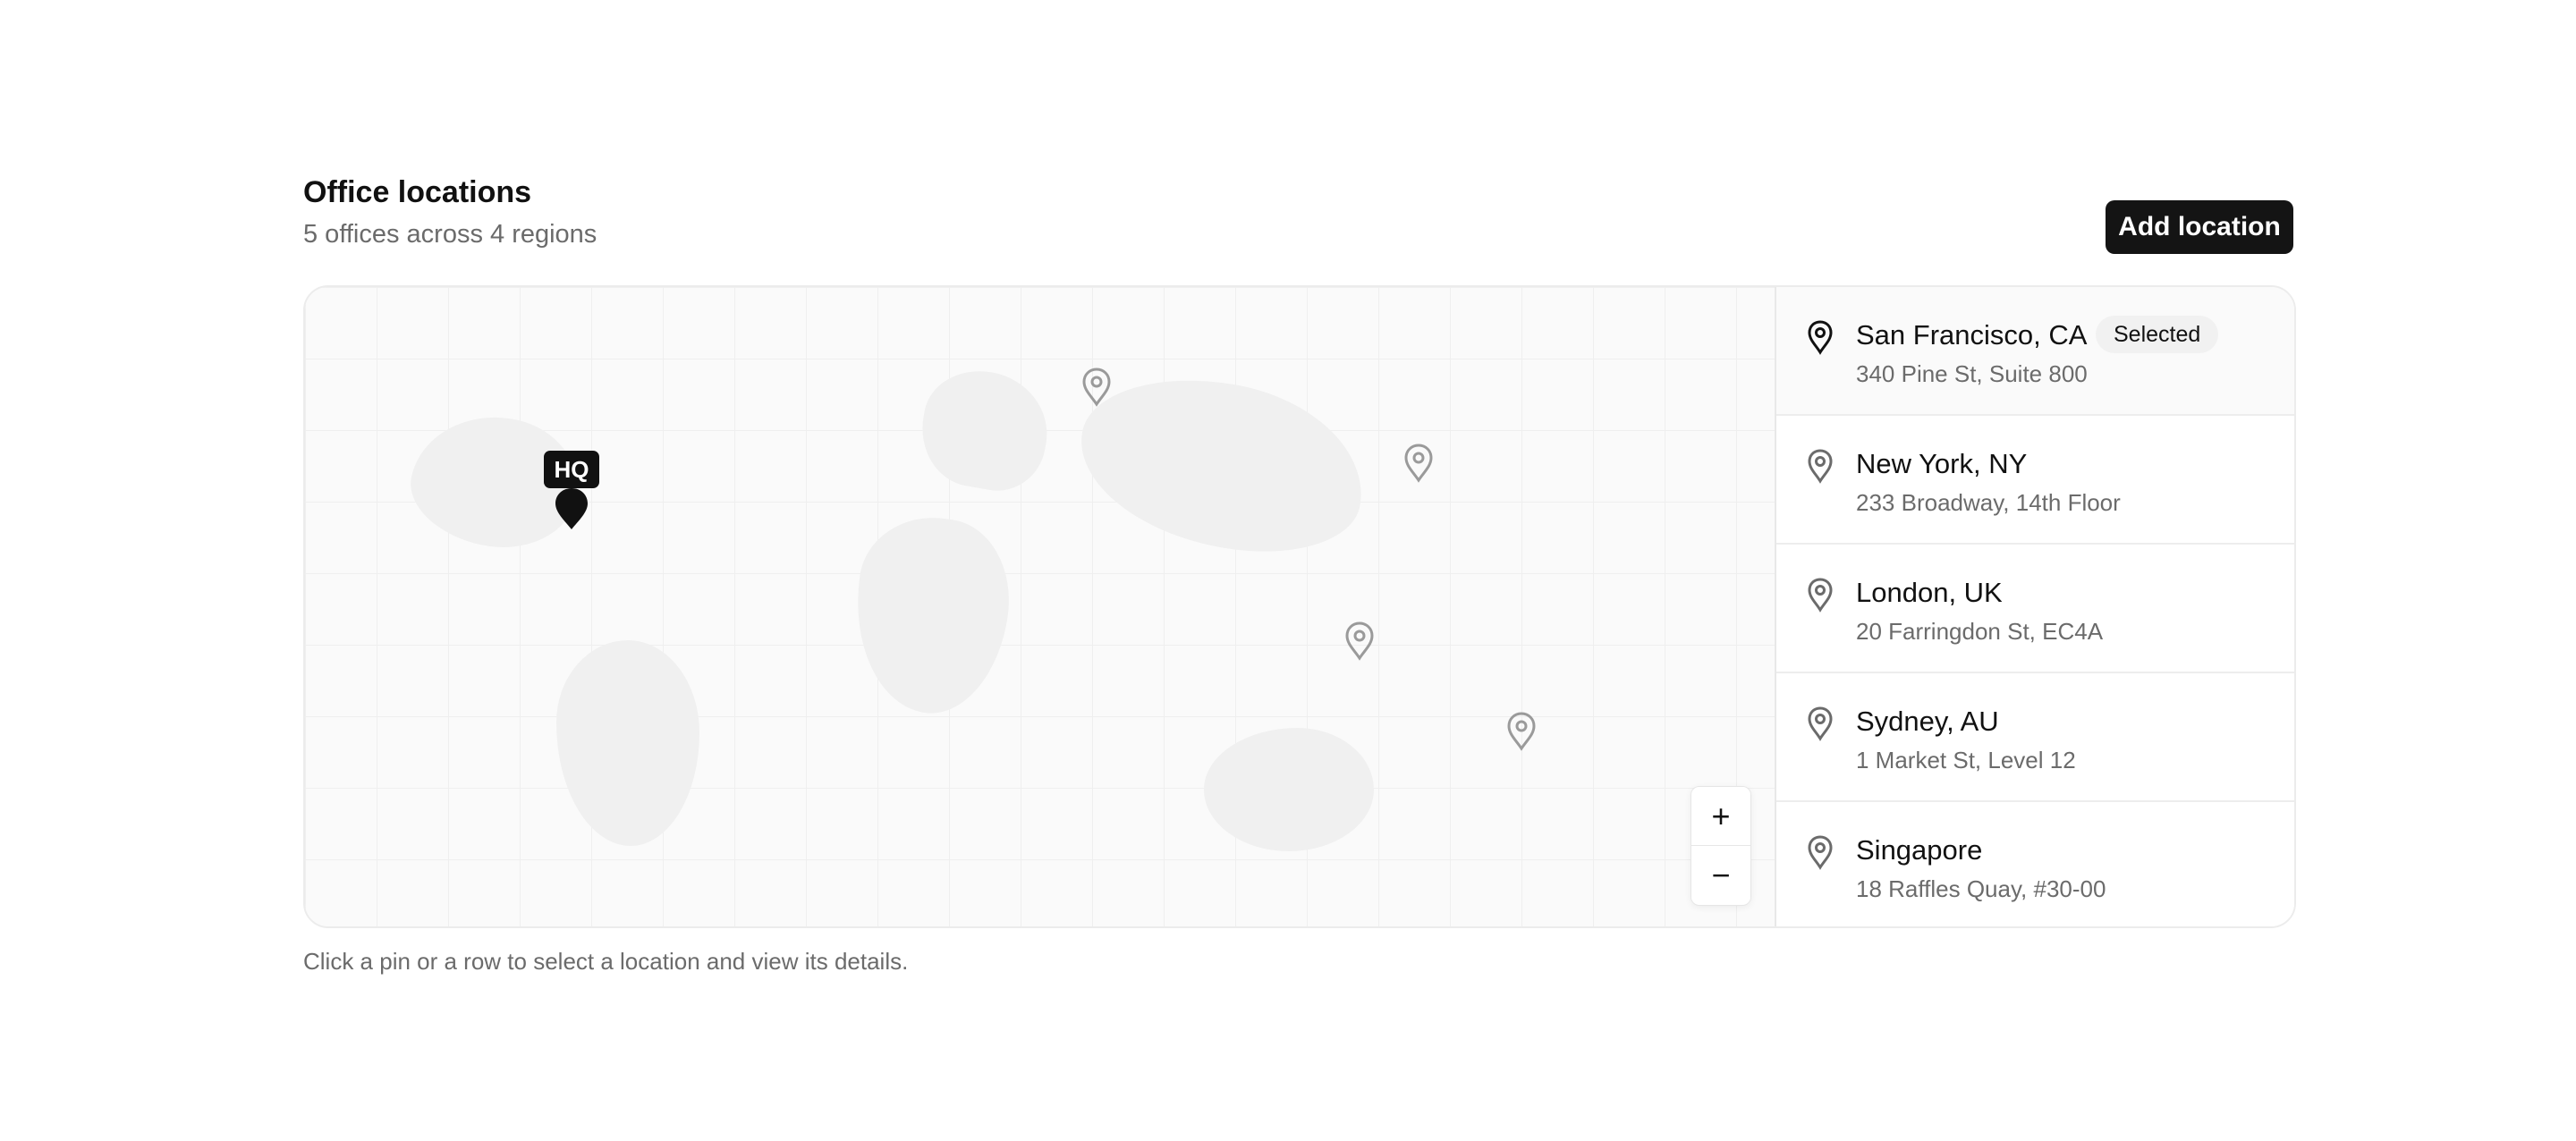 The image size is (2576, 1141). Describe the element at coordinates (1966, 760) in the screenshot. I see `location-address: 1 Market St, Level 12` at that location.